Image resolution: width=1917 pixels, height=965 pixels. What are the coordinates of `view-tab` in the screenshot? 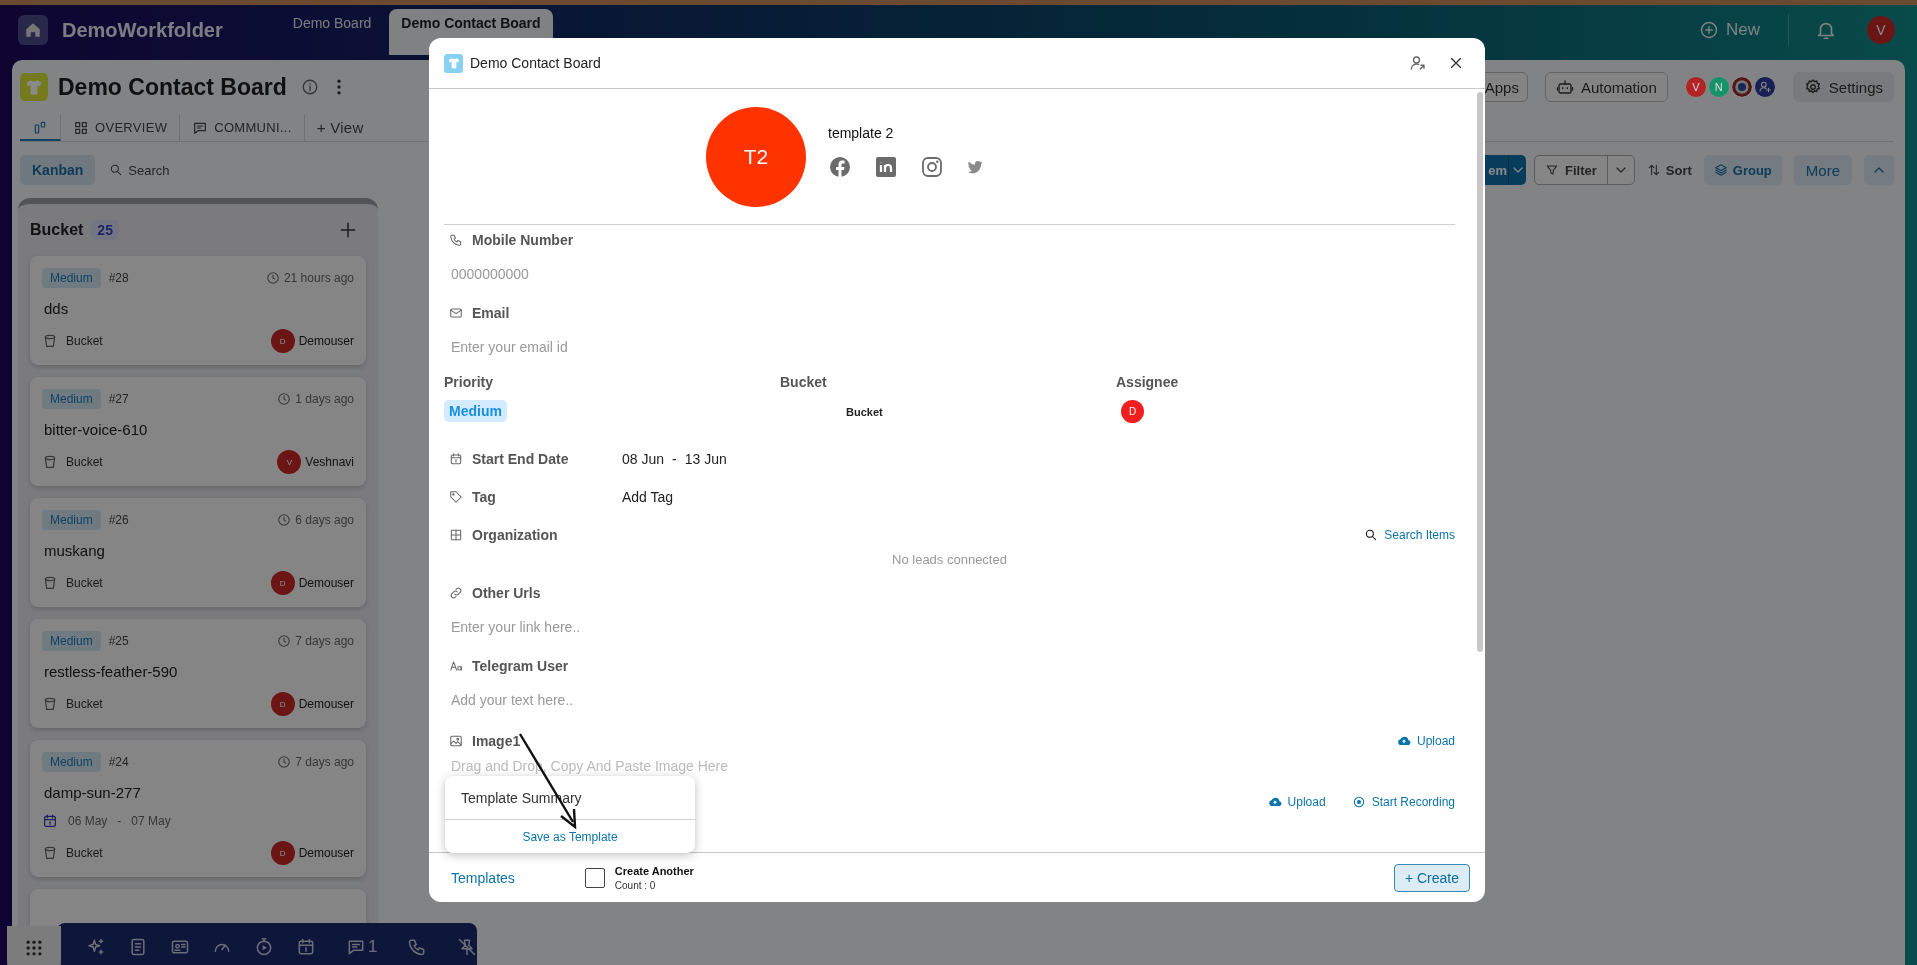 It's located at (40, 127).